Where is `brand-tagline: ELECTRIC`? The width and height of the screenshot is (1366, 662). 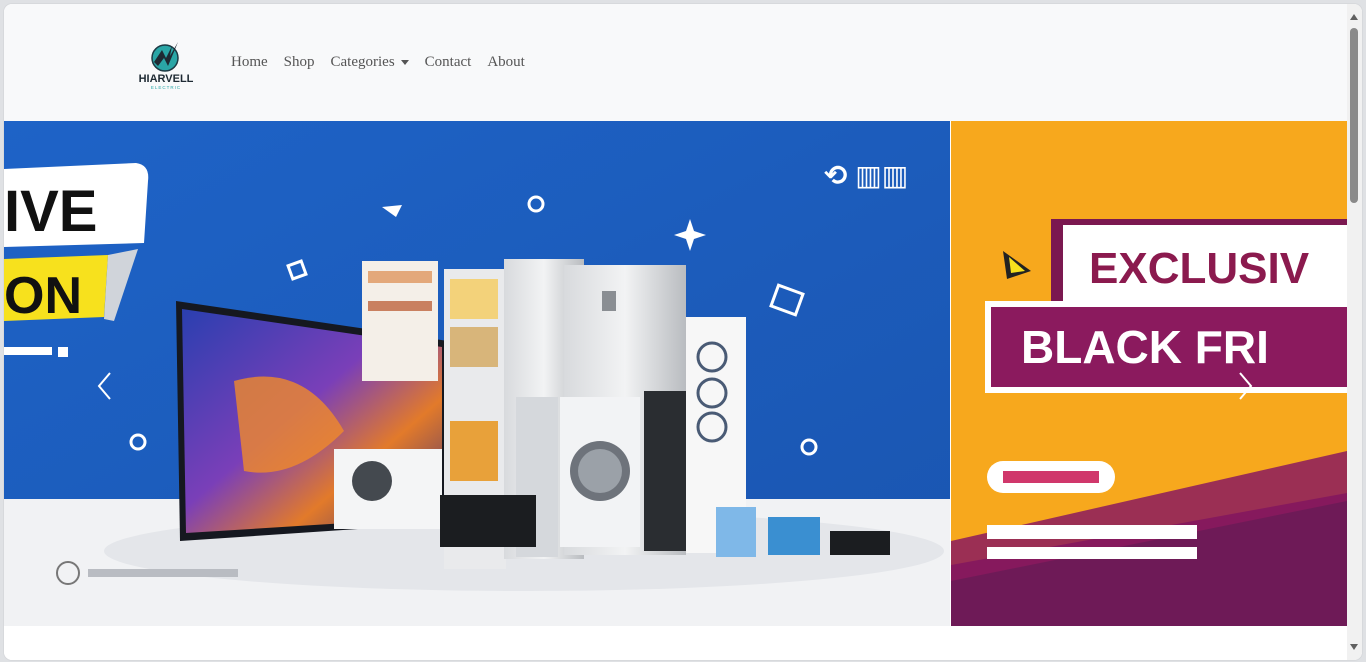
brand-tagline: ELECTRIC is located at coordinates (166, 87).